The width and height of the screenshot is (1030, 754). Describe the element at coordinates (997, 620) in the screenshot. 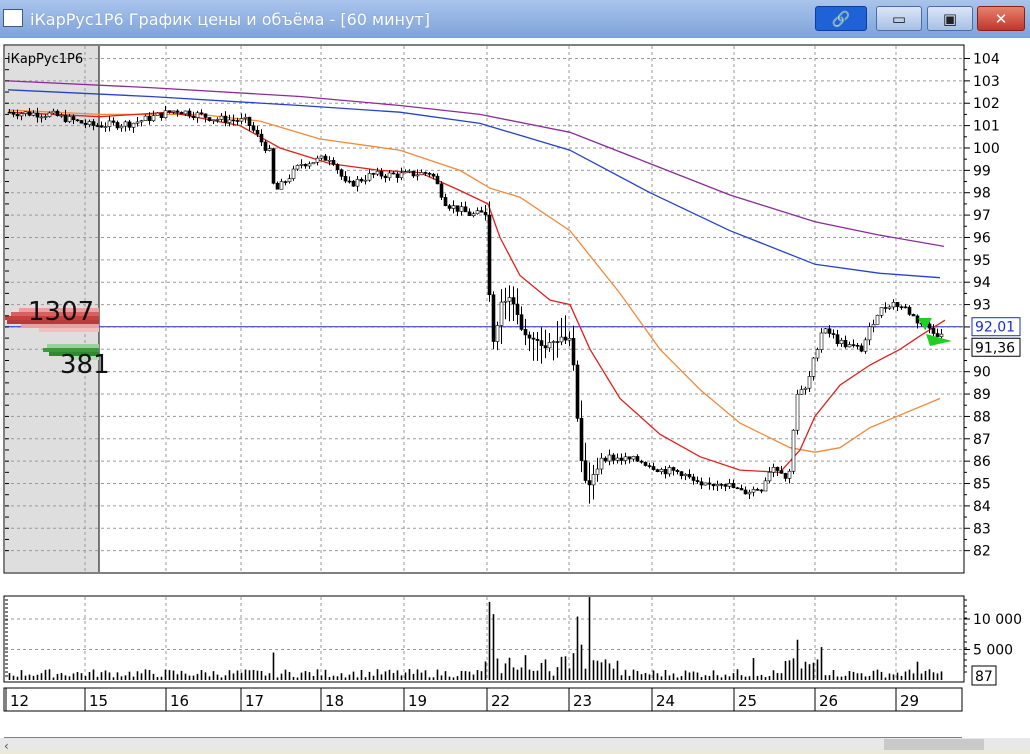

I see `volume-tick-label: 10 000` at that location.